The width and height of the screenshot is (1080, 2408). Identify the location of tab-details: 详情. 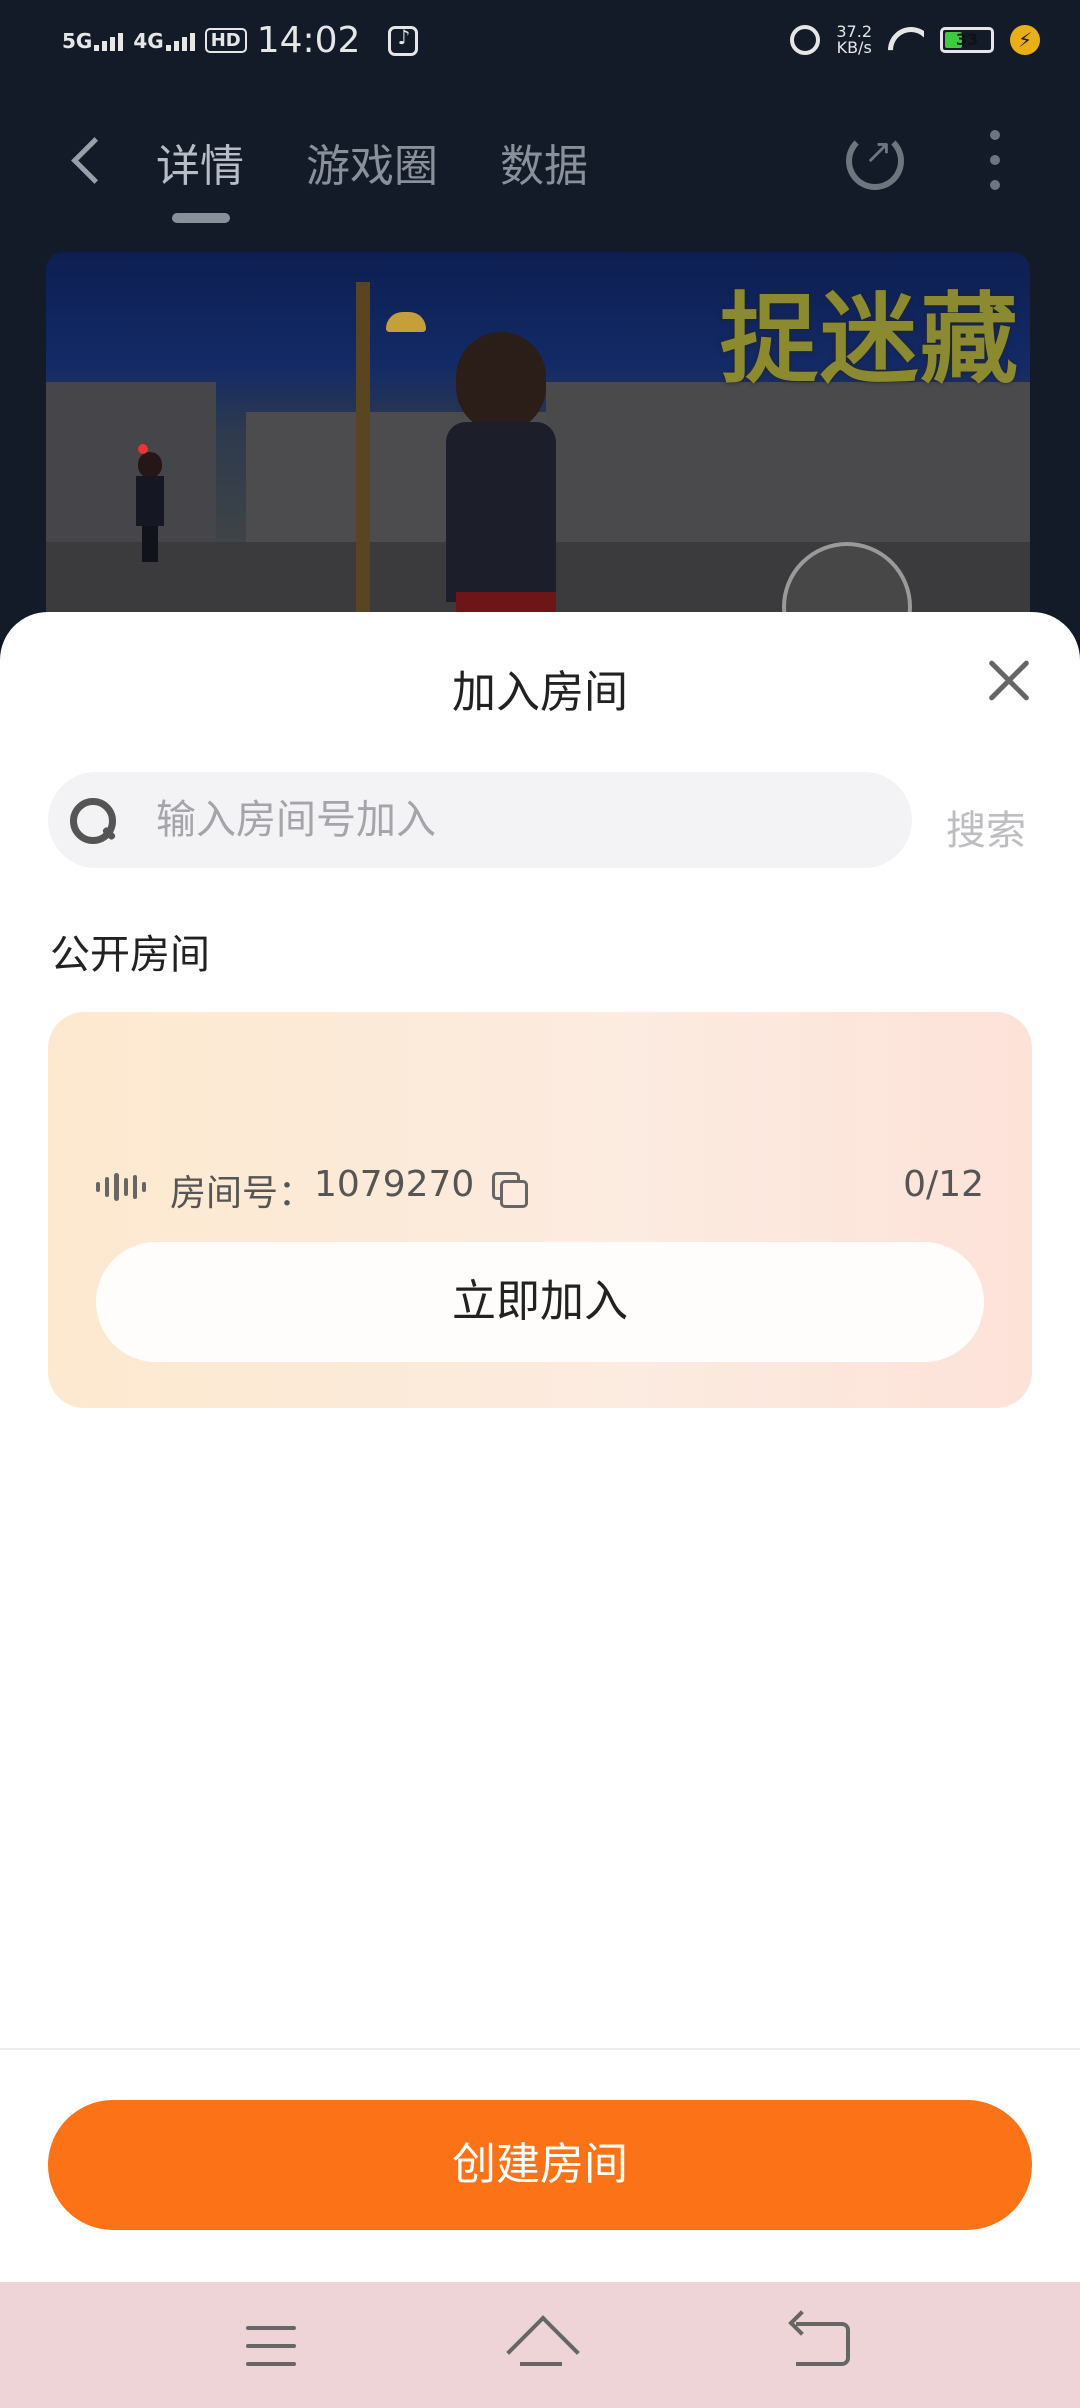
(200, 162).